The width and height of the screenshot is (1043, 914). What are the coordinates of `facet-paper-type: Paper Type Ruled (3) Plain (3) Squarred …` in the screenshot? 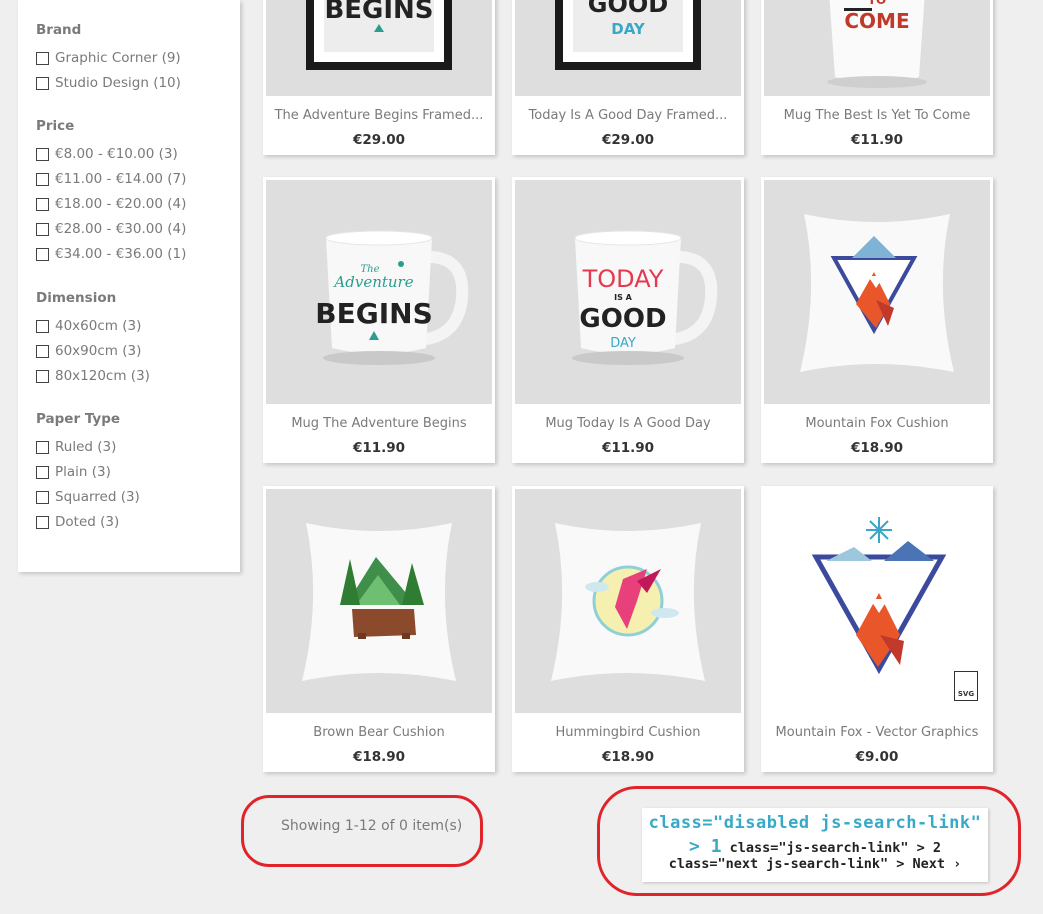 It's located at (133, 472).